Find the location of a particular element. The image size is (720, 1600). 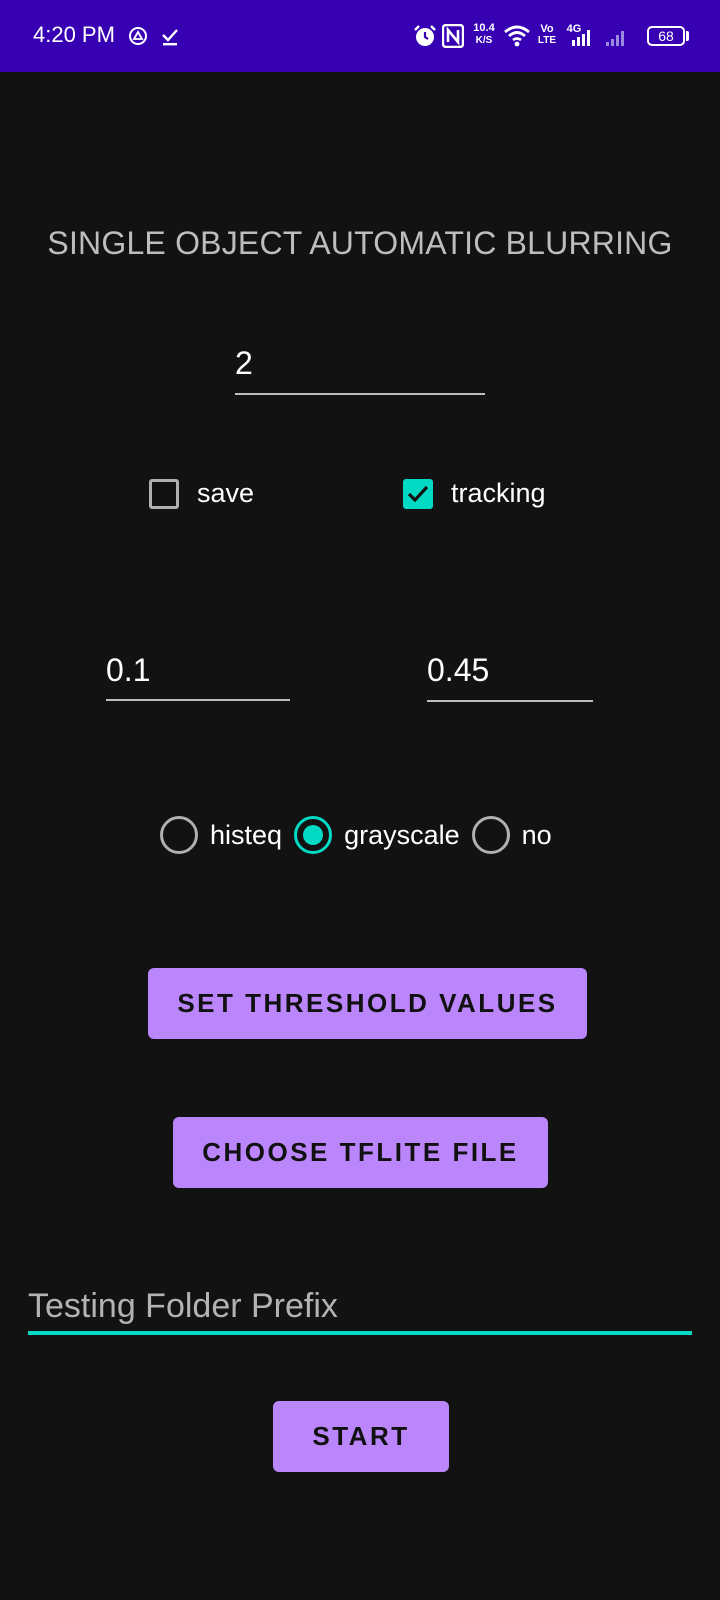

choose-tflite-button: CHOOSE TFLITE FILE is located at coordinates (360, 1152).